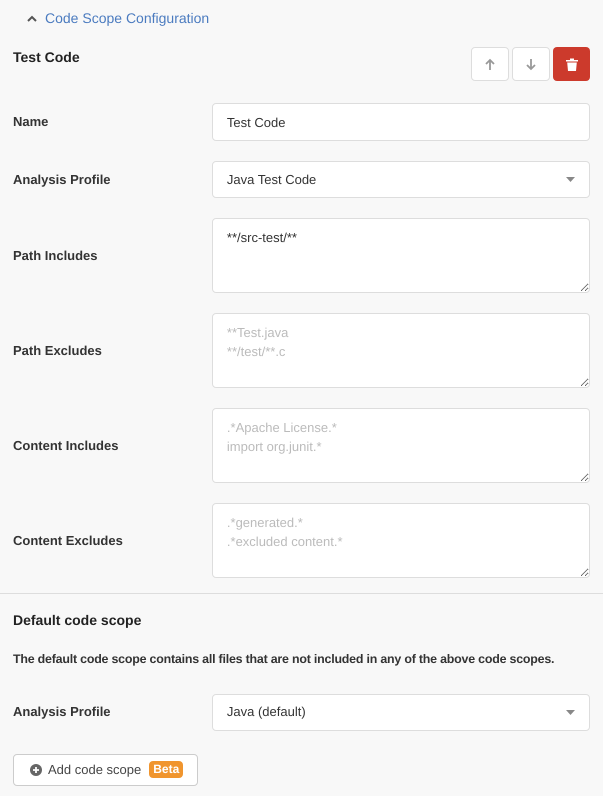  Describe the element at coordinates (66, 445) in the screenshot. I see `field-label: Content Includes` at that location.